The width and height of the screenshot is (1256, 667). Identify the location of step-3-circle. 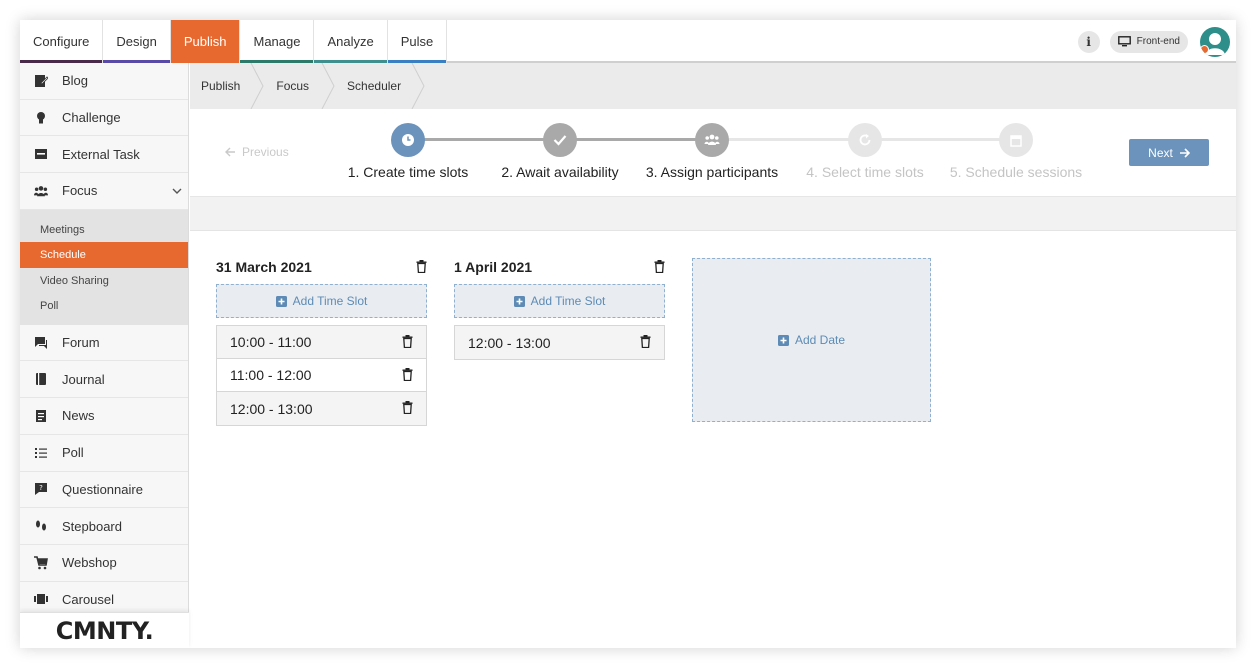
(712, 140).